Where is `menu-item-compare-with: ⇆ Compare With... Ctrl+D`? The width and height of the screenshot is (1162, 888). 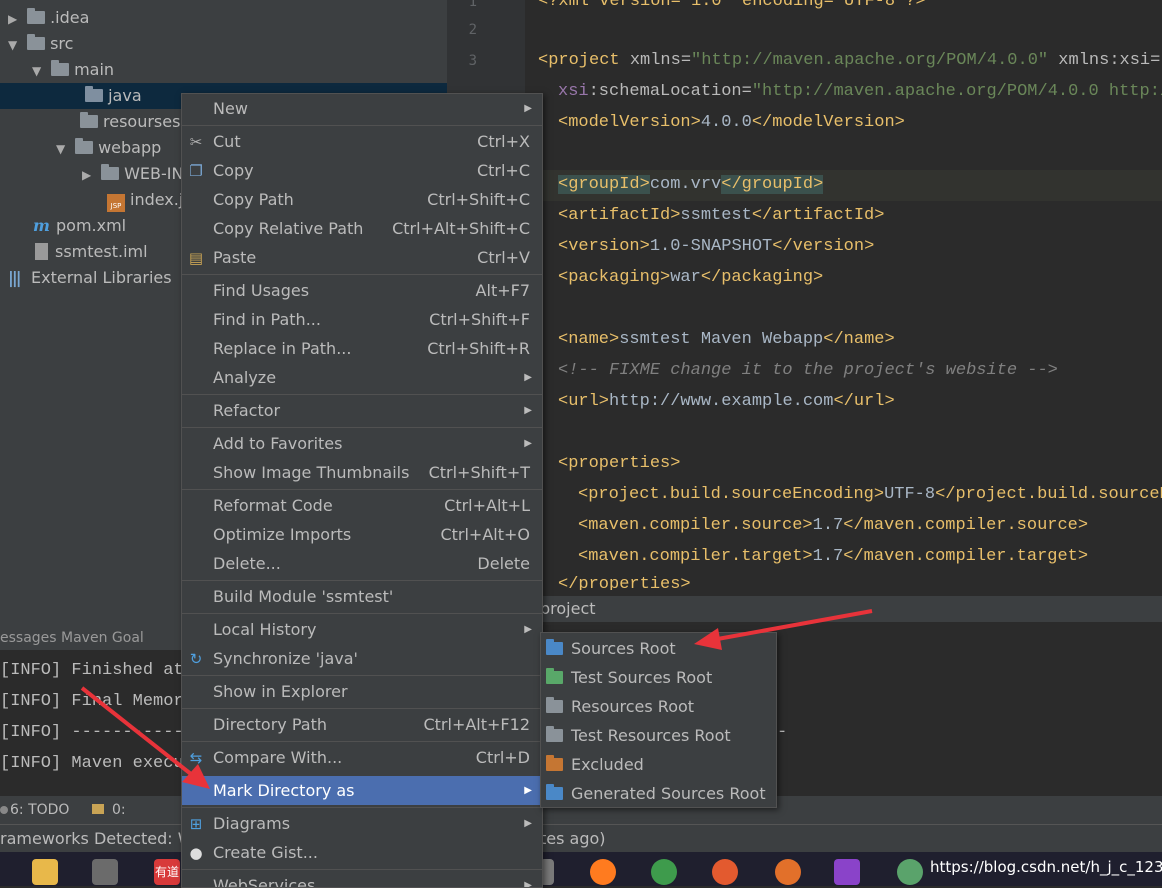 menu-item-compare-with: ⇆ Compare With... Ctrl+D is located at coordinates (362, 757).